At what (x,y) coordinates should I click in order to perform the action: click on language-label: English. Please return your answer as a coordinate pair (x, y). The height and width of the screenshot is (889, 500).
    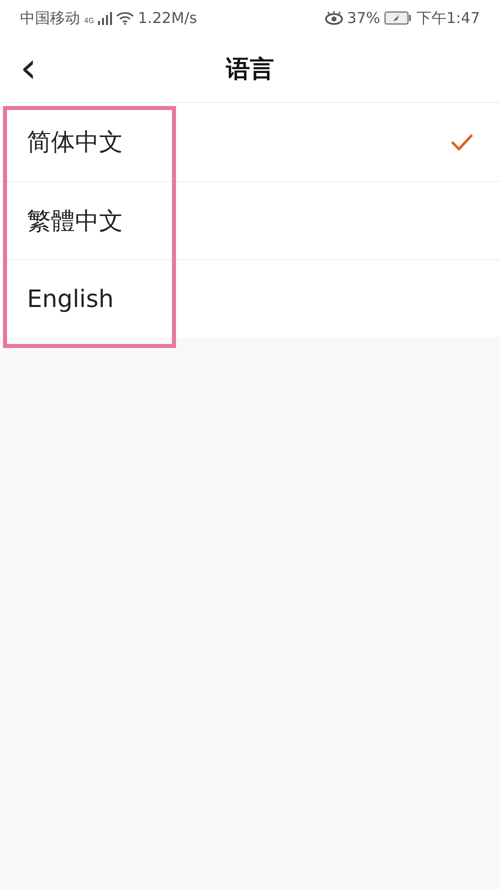
    Looking at the image, I should click on (70, 298).